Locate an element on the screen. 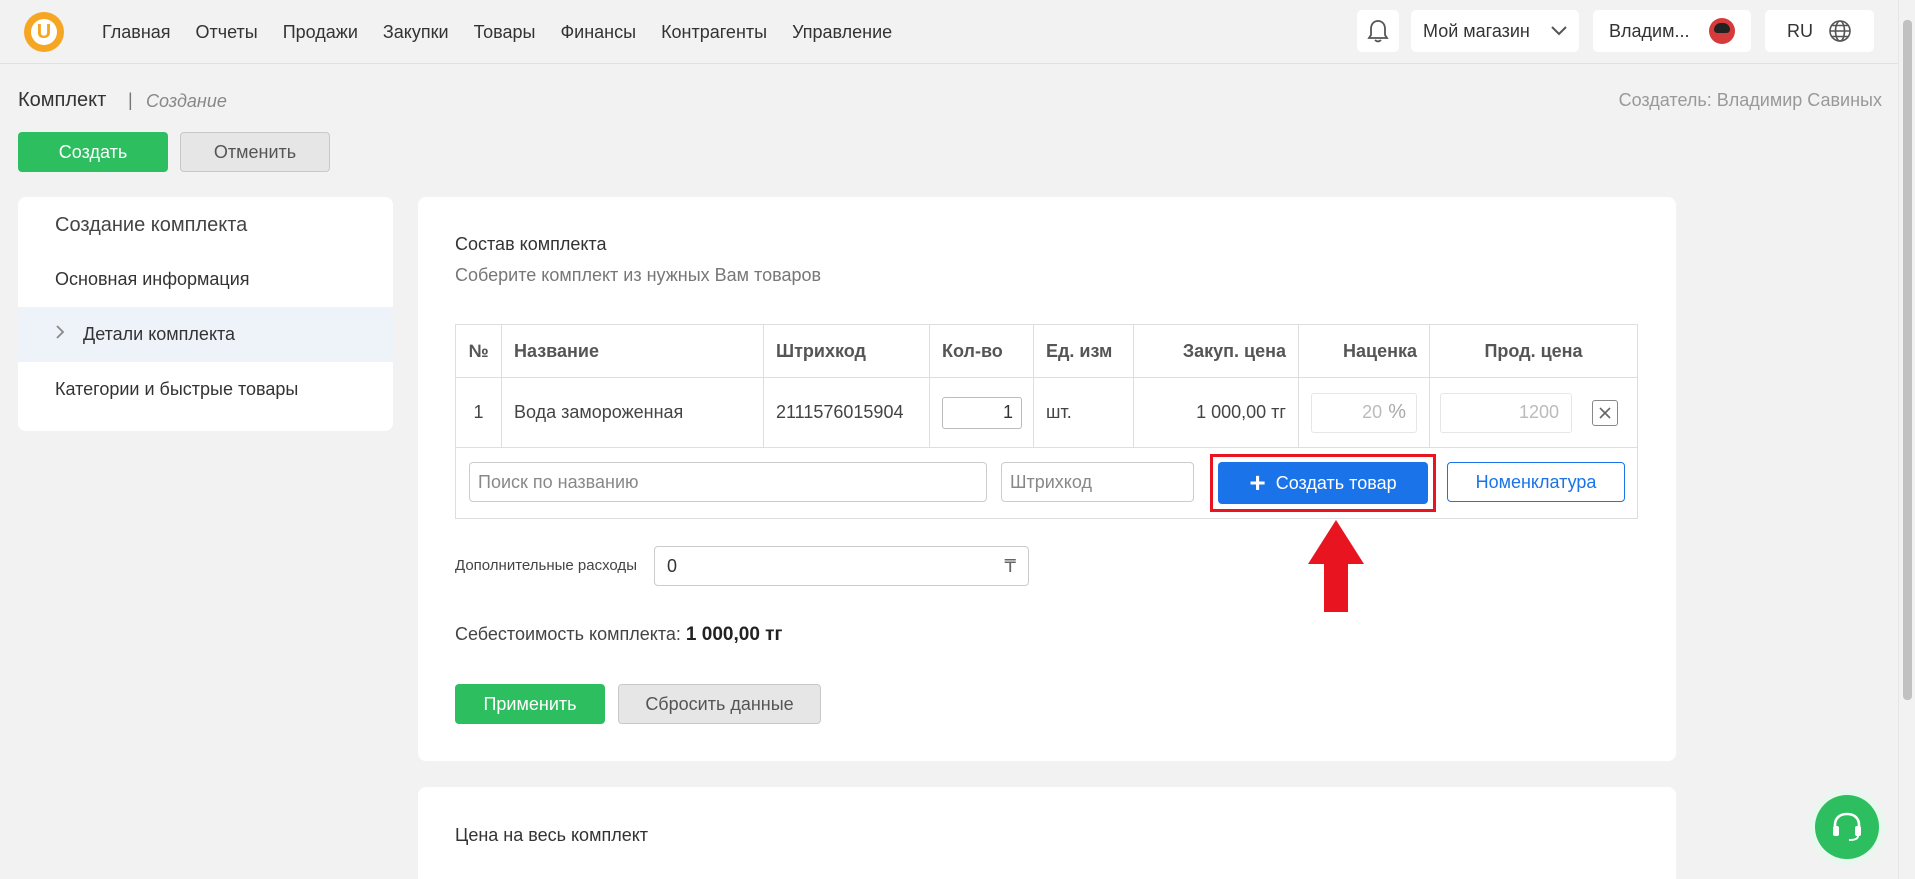 This screenshot has height=879, width=1915. markup-cell: 20 % is located at coordinates (1364, 412).